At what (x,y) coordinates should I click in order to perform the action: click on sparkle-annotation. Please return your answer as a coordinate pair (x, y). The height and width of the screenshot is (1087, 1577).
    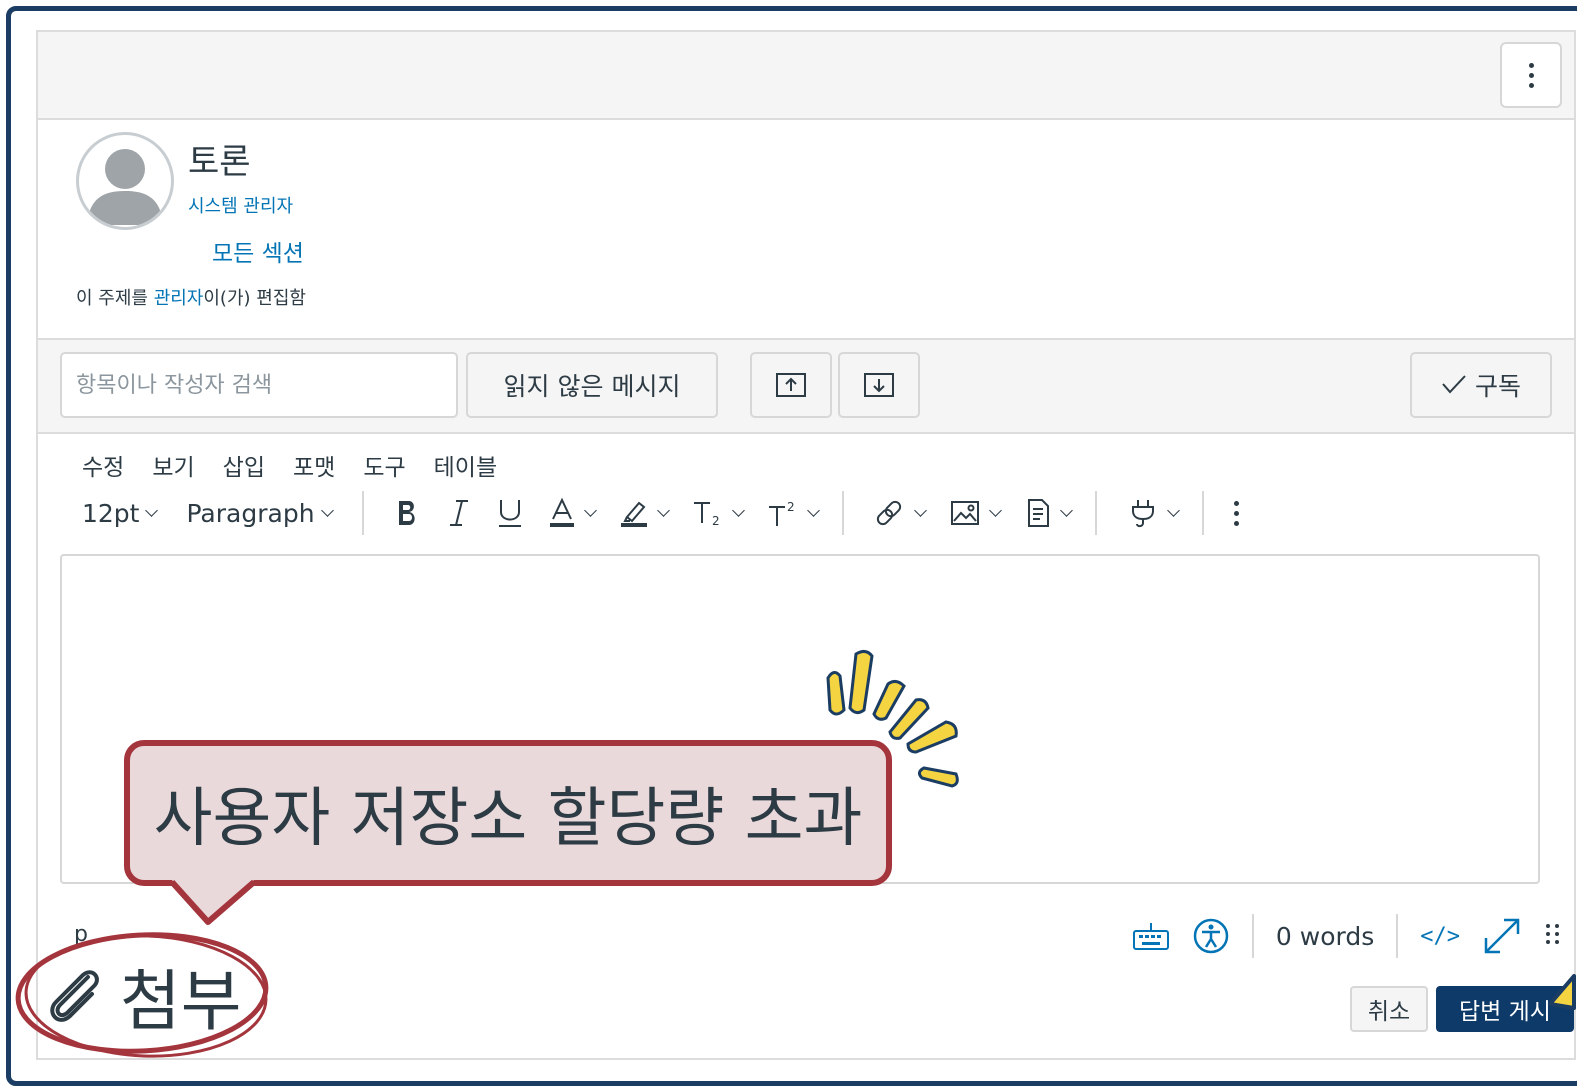
    Looking at the image, I should click on (892, 718).